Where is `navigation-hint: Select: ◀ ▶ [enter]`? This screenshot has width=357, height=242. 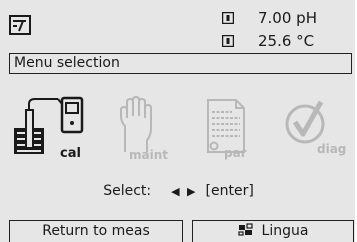 navigation-hint: Select: ◀ ▶ [enter] is located at coordinates (178, 191).